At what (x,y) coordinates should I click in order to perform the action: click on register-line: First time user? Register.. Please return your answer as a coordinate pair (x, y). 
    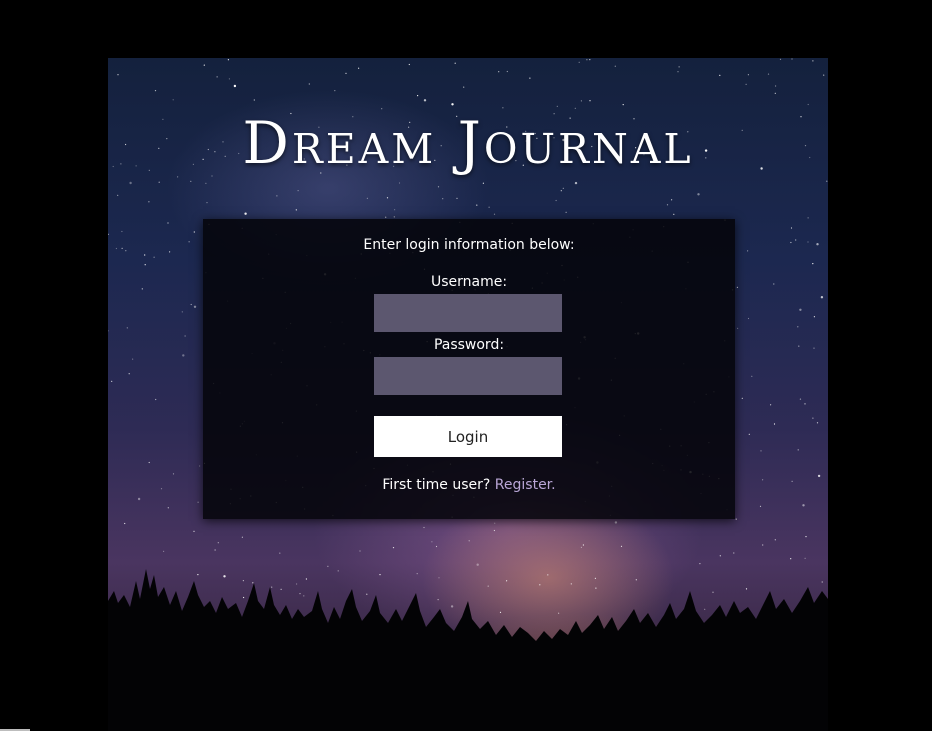
    Looking at the image, I should click on (469, 485).